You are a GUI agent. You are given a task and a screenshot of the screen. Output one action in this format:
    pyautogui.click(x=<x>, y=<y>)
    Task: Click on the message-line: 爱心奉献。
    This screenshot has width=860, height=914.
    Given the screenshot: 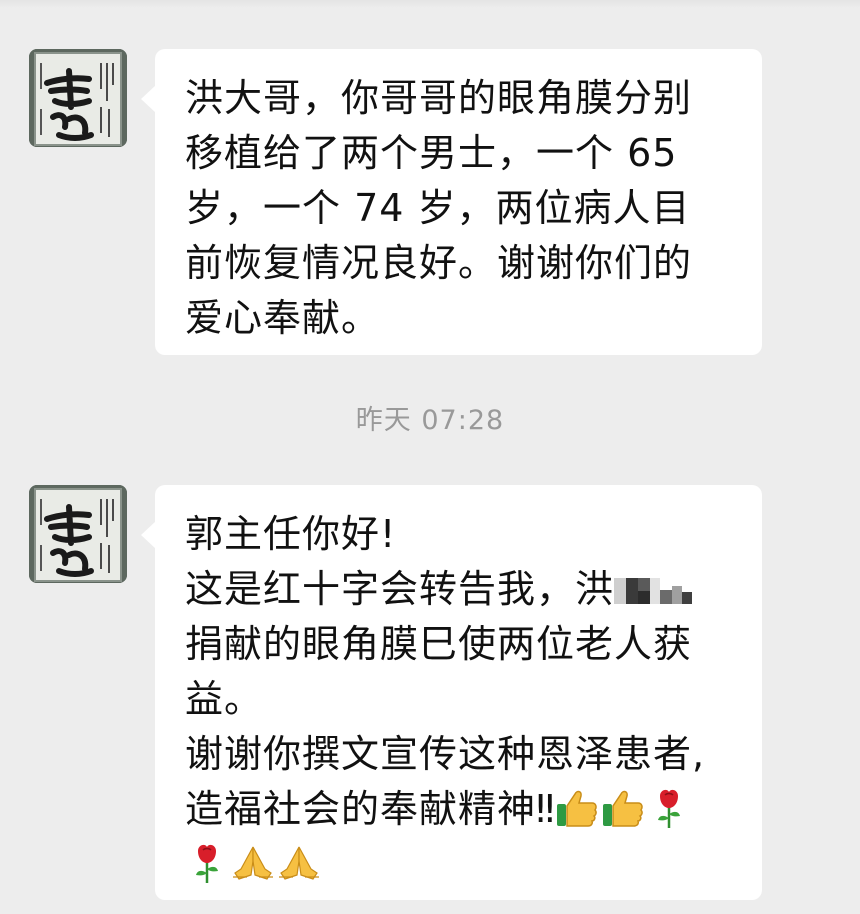 What is the action you would take?
    pyautogui.click(x=283, y=318)
    